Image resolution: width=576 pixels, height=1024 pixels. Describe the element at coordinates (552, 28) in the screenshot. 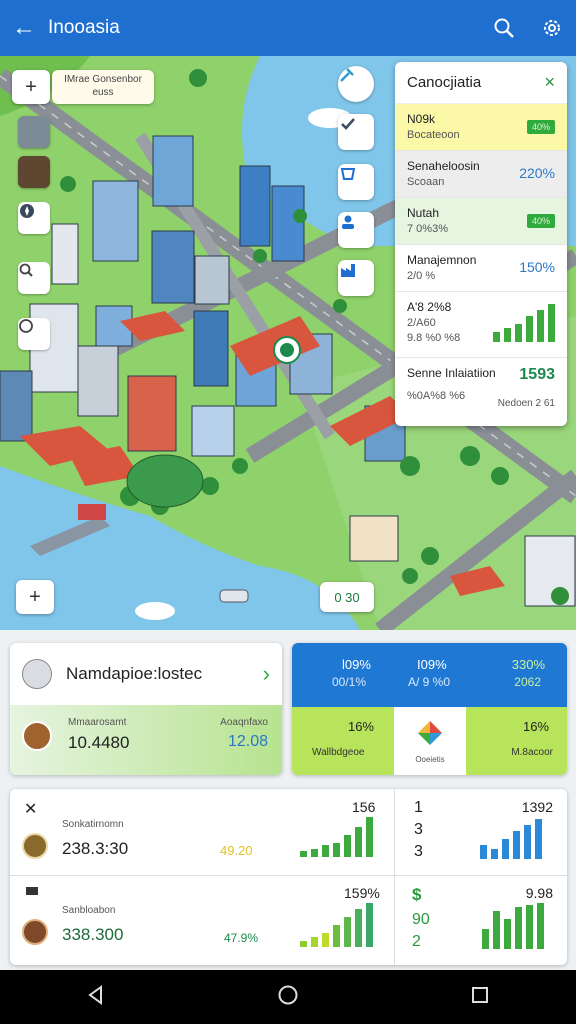

I see `gear-icon` at that location.